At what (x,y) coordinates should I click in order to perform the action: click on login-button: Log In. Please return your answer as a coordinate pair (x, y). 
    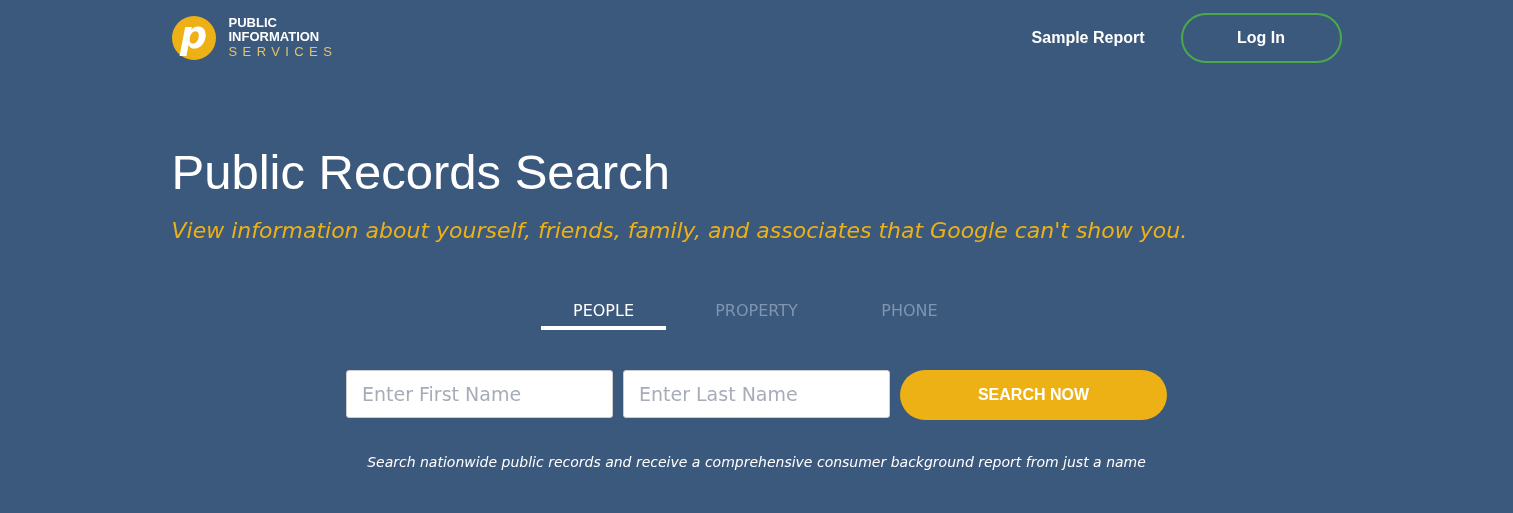
    Looking at the image, I should click on (1261, 38).